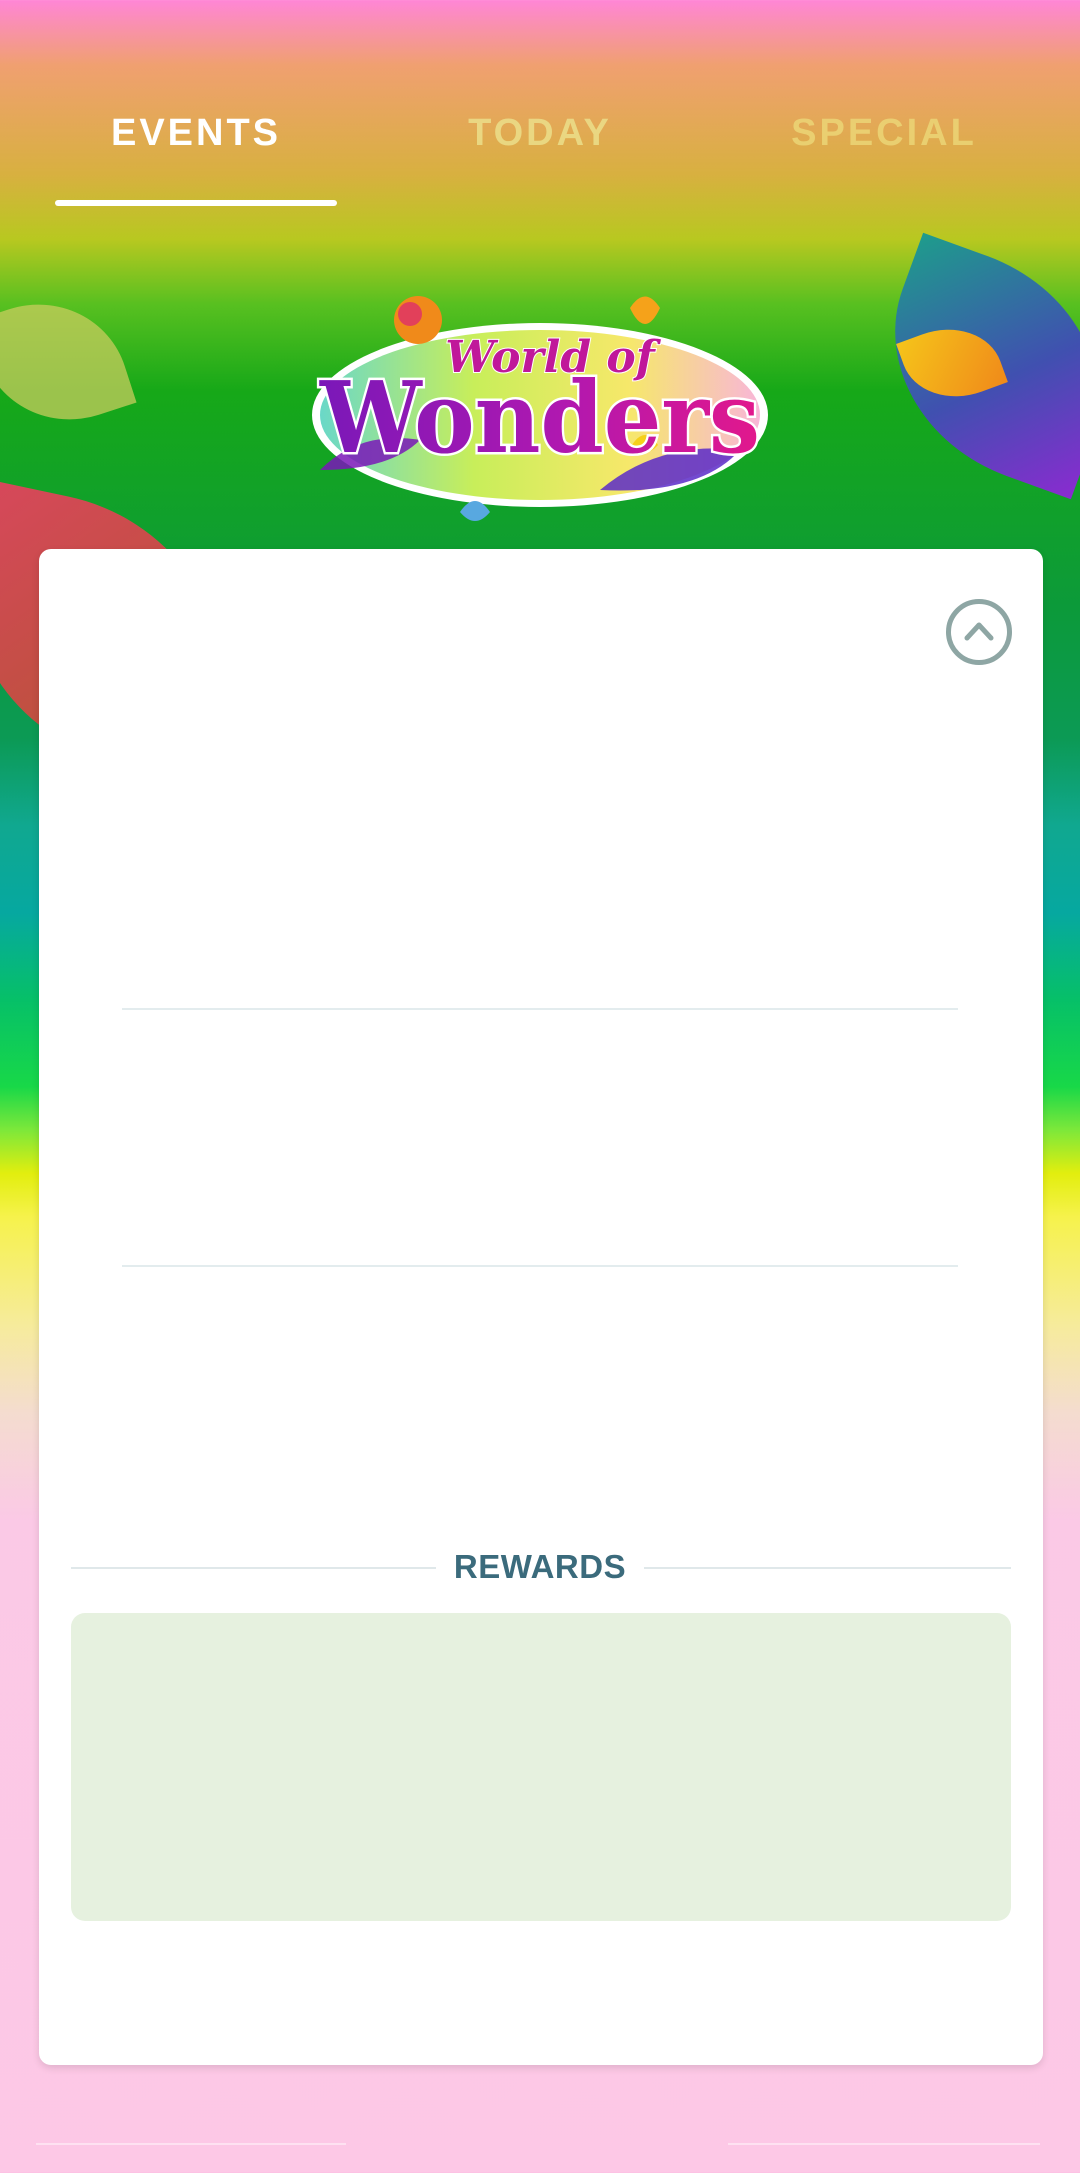 This screenshot has height=2173, width=1080. I want to click on rewards-header: REWARDS, so click(541, 1568).